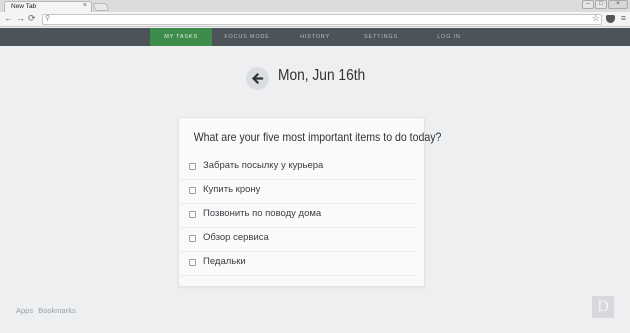  Describe the element at coordinates (20, 18) in the screenshot. I see `forward-arrow-icon: →` at that location.